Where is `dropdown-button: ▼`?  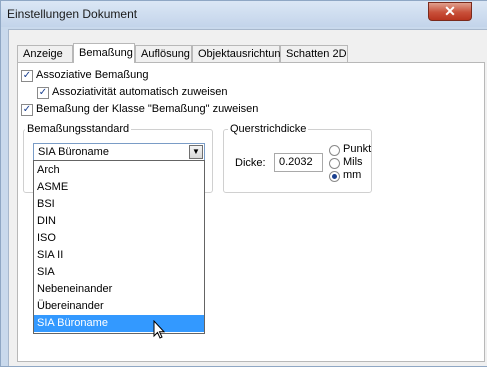
dropdown-button: ▼ is located at coordinates (196, 152).